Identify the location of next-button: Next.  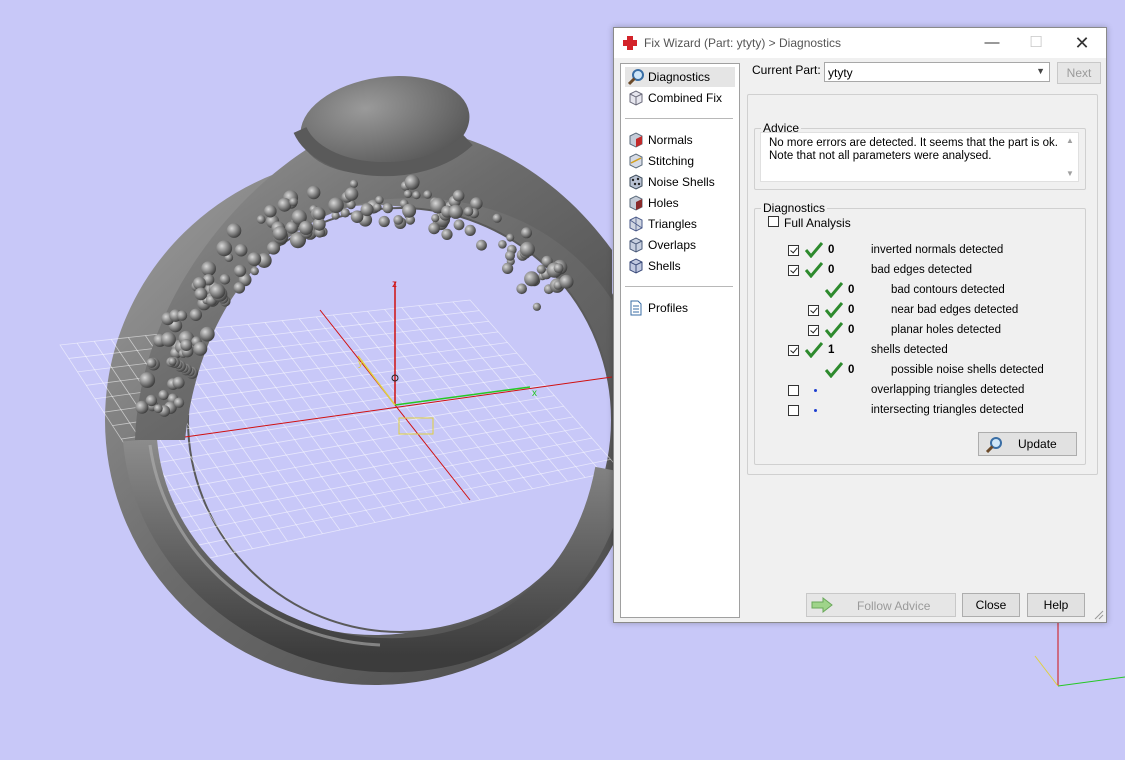
(1079, 73).